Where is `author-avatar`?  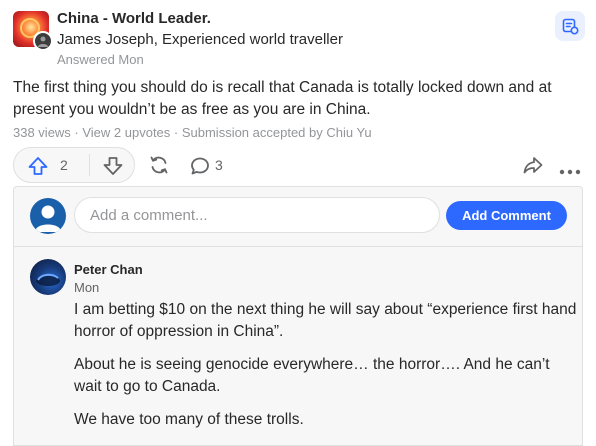
author-avatar is located at coordinates (43, 41).